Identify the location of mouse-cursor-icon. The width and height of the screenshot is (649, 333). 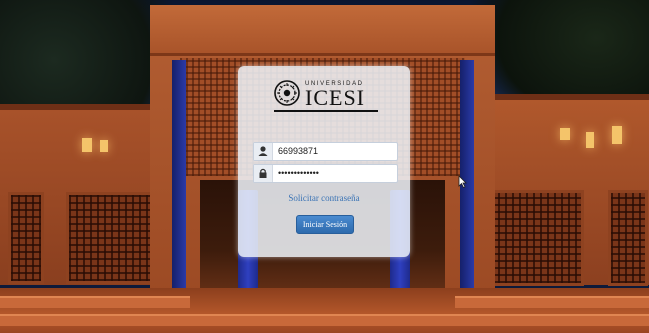
(462, 181).